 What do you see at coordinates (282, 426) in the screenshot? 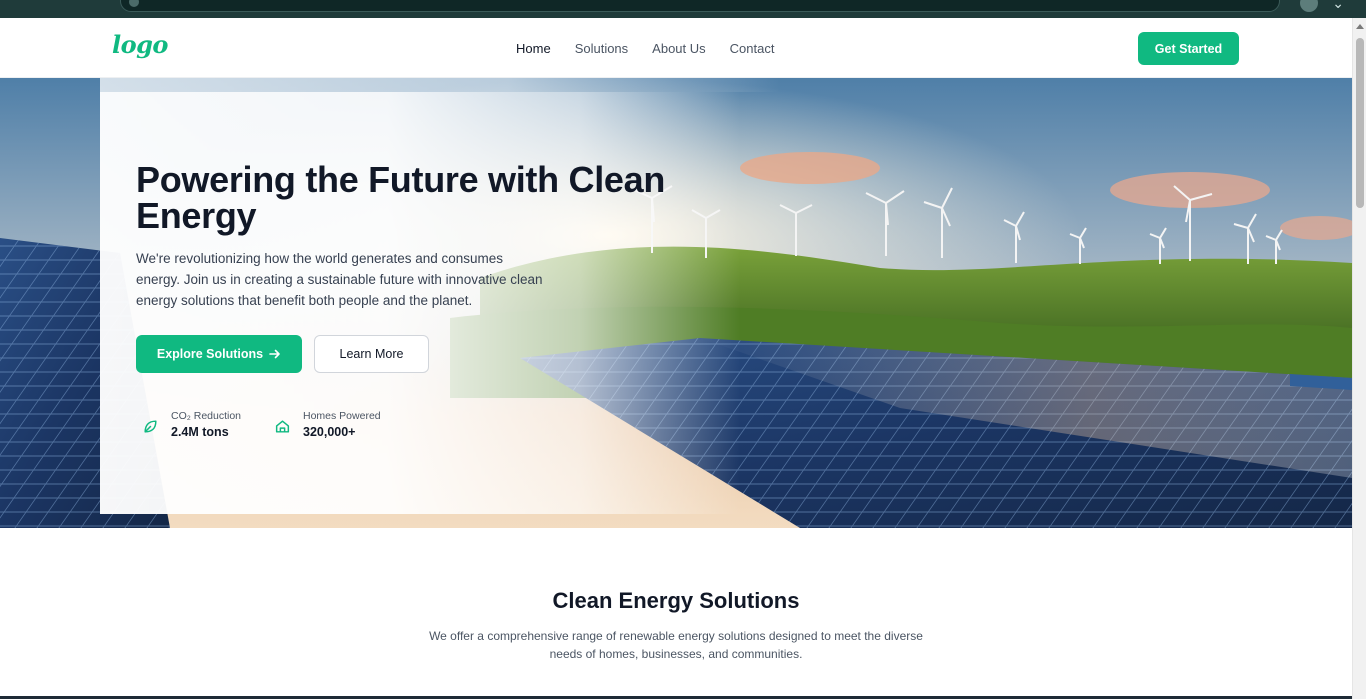
I see `home-icon` at bounding box center [282, 426].